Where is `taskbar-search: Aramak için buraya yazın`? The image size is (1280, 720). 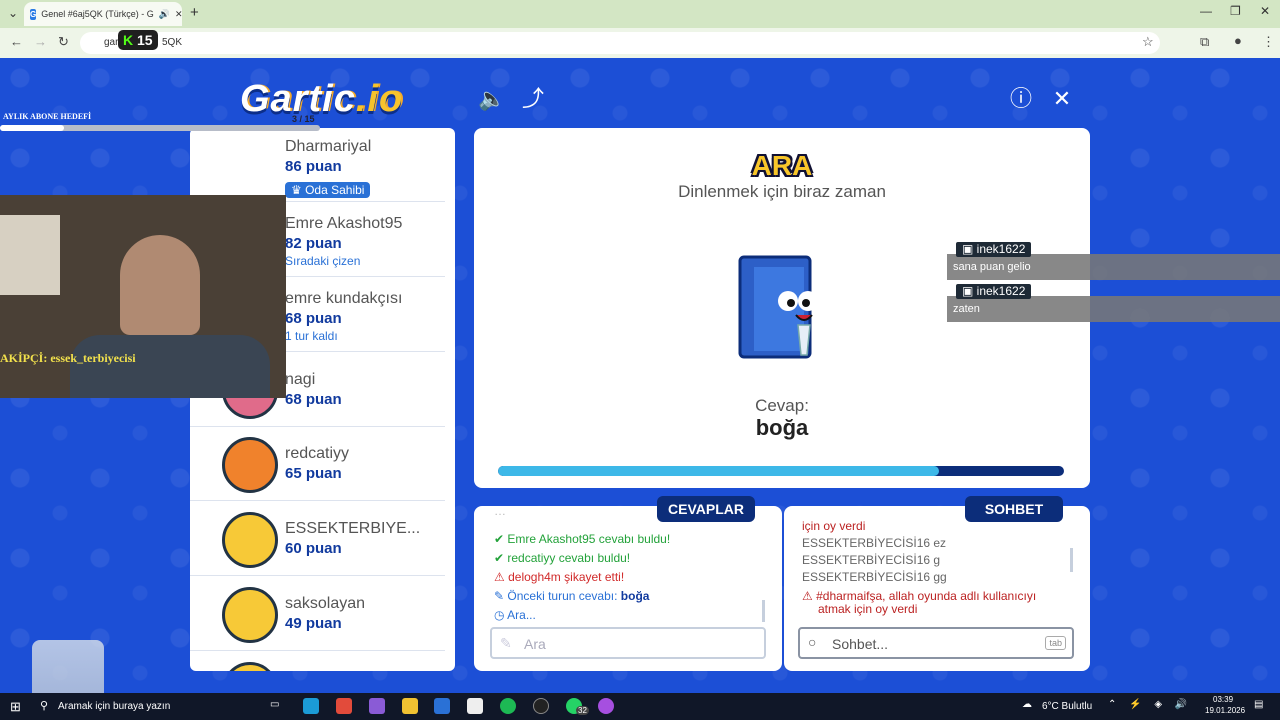
taskbar-search: Aramak için buraya yazın is located at coordinates (114, 706).